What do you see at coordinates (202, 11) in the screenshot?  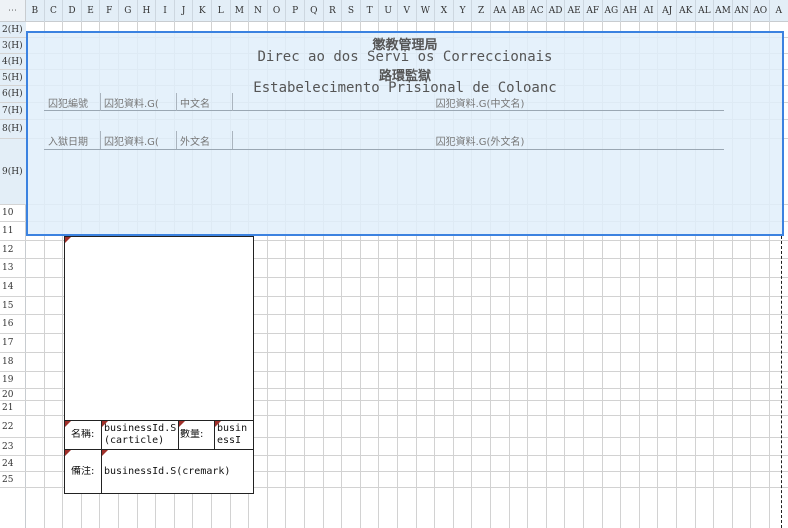 I see `column-header: K` at bounding box center [202, 11].